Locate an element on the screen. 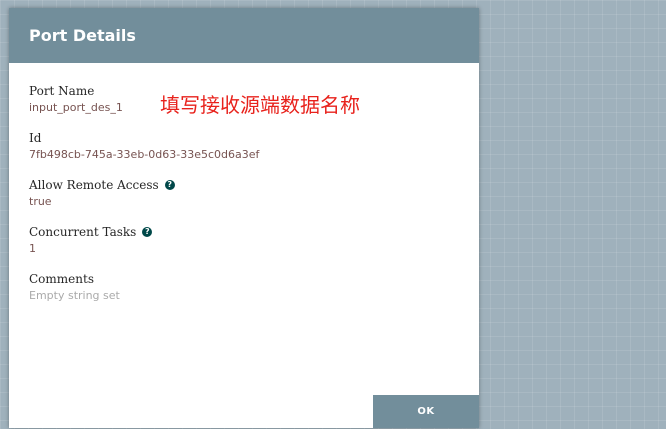  allow-remote-access-label: Allow Remote Access is located at coordinates (94, 185).